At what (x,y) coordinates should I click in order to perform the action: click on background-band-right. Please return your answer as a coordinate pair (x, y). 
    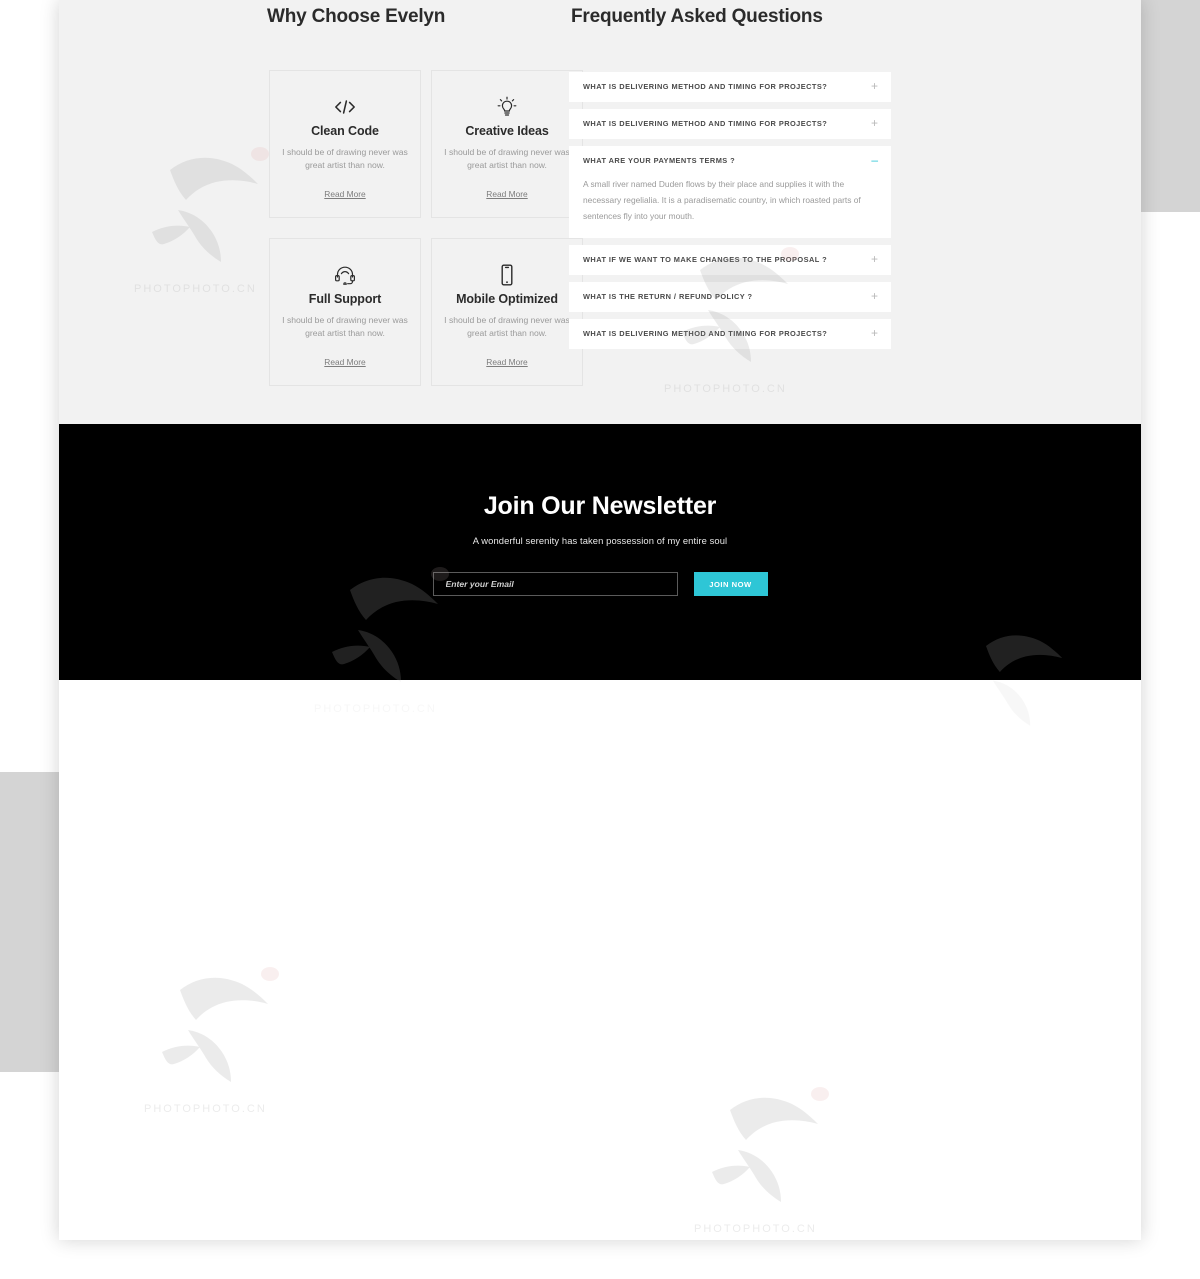
    Looking at the image, I should click on (1170, 106).